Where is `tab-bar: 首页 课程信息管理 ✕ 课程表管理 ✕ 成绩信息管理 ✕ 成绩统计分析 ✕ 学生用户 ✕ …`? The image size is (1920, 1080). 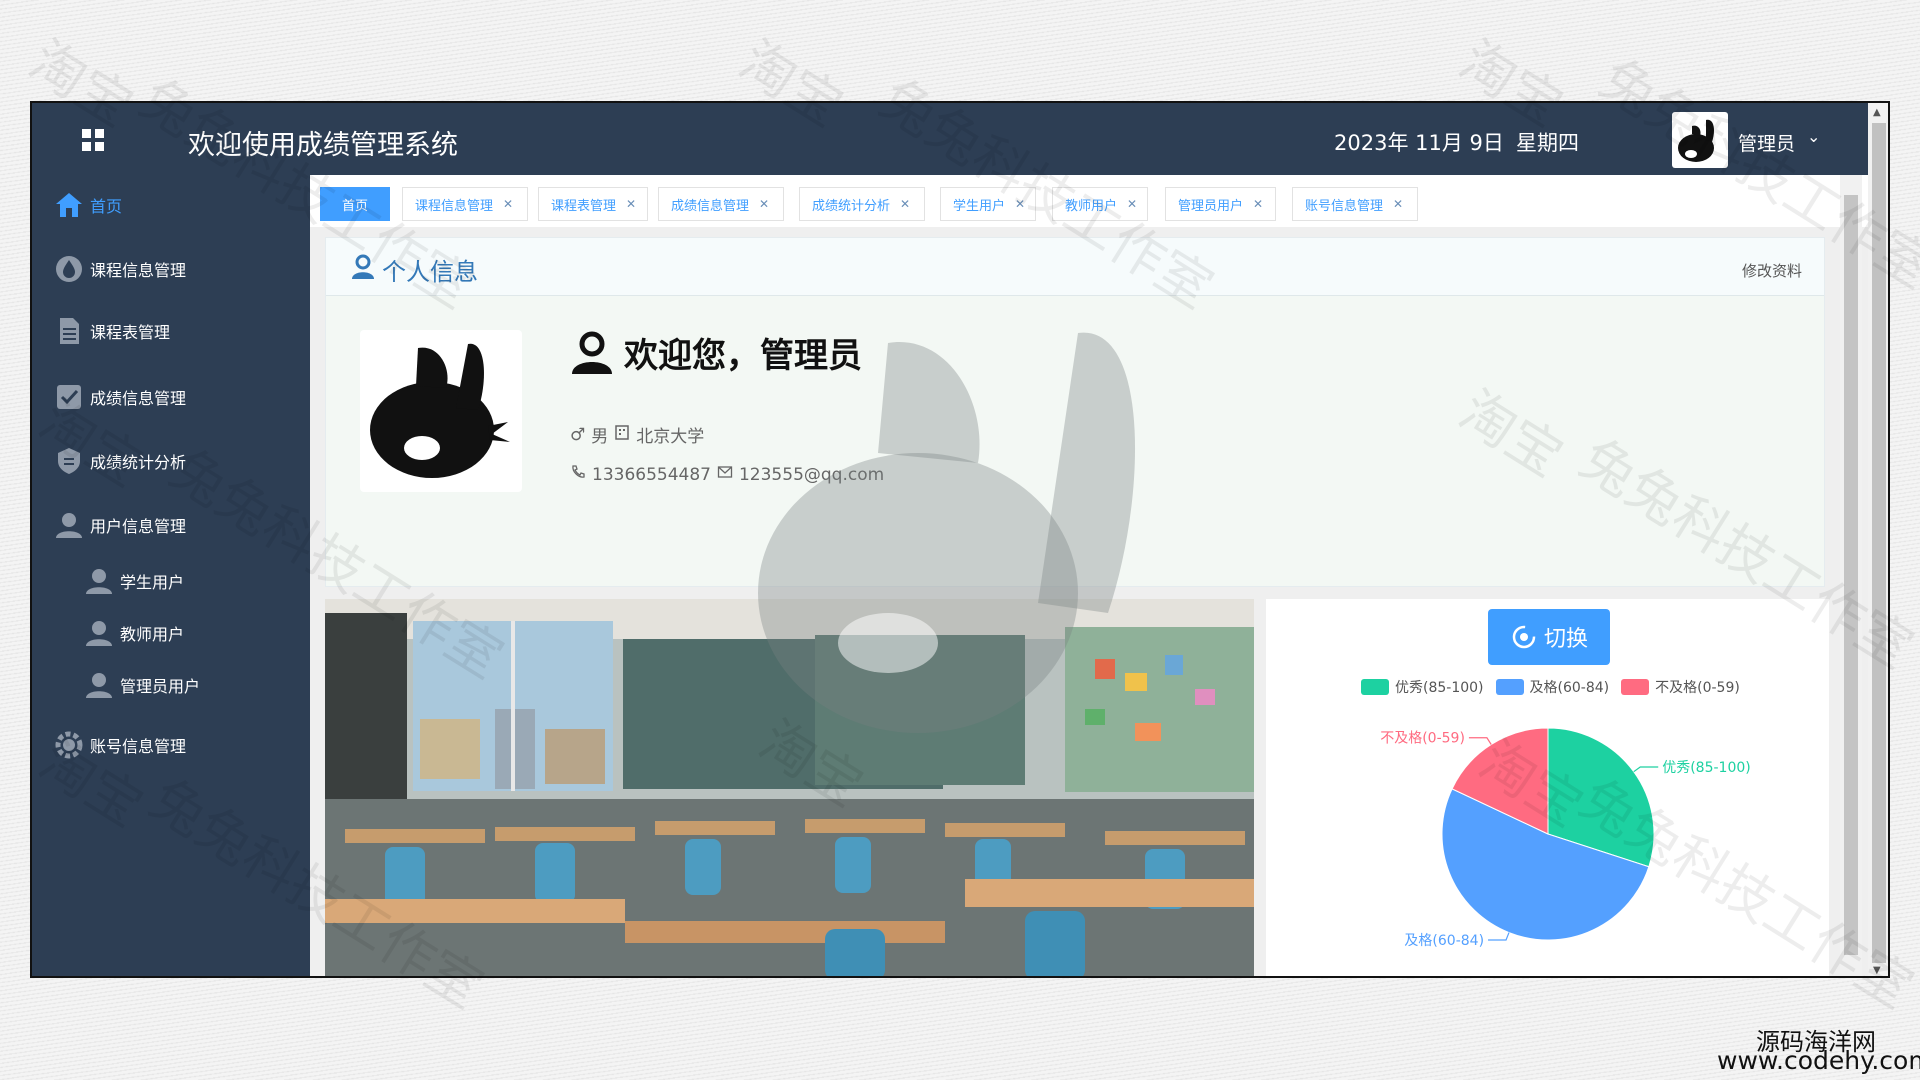 tab-bar: 首页 课程信息管理 ✕ 课程表管理 ✕ 成绩信息管理 ✕ 成绩统计分析 ✕ 学生用户 ✕ … is located at coordinates (1089, 201).